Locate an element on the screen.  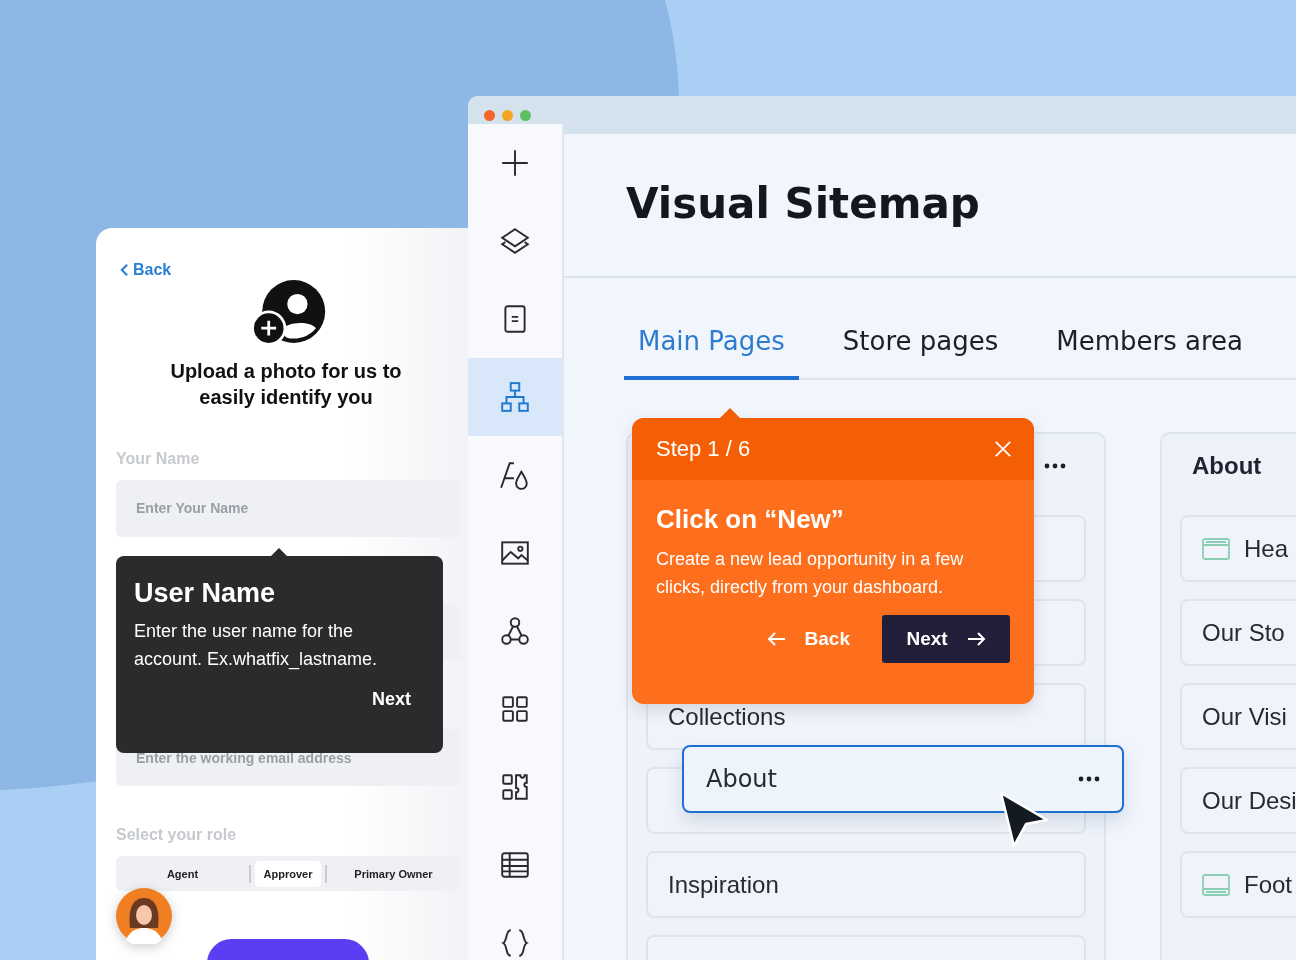
tab: Members area is located at coordinates (1150, 347).